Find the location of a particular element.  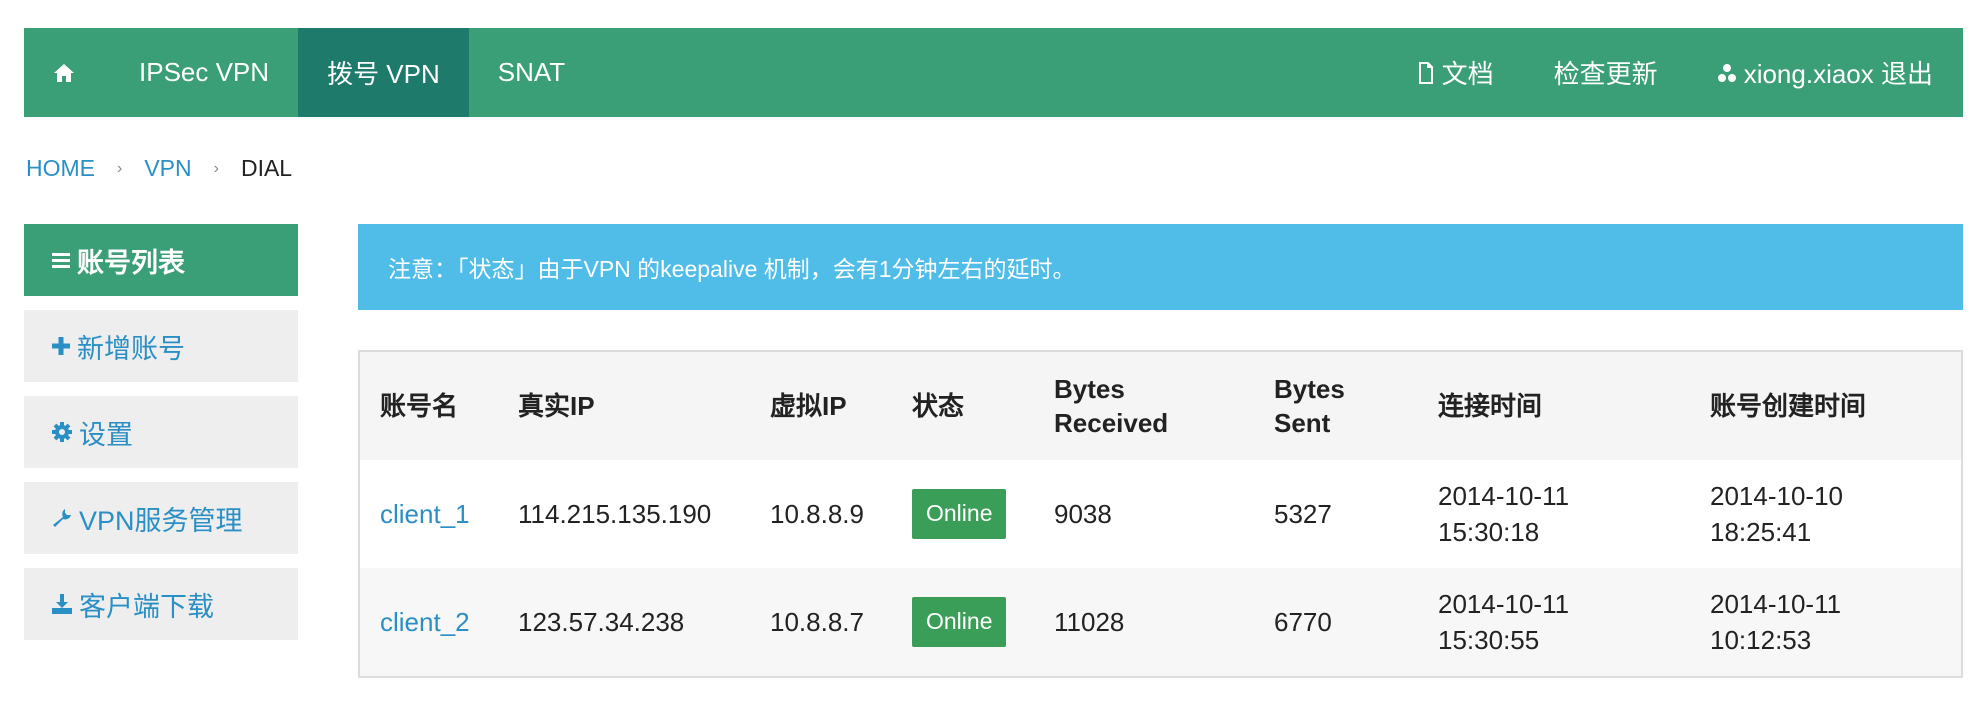

nav-home is located at coordinates (67, 72).